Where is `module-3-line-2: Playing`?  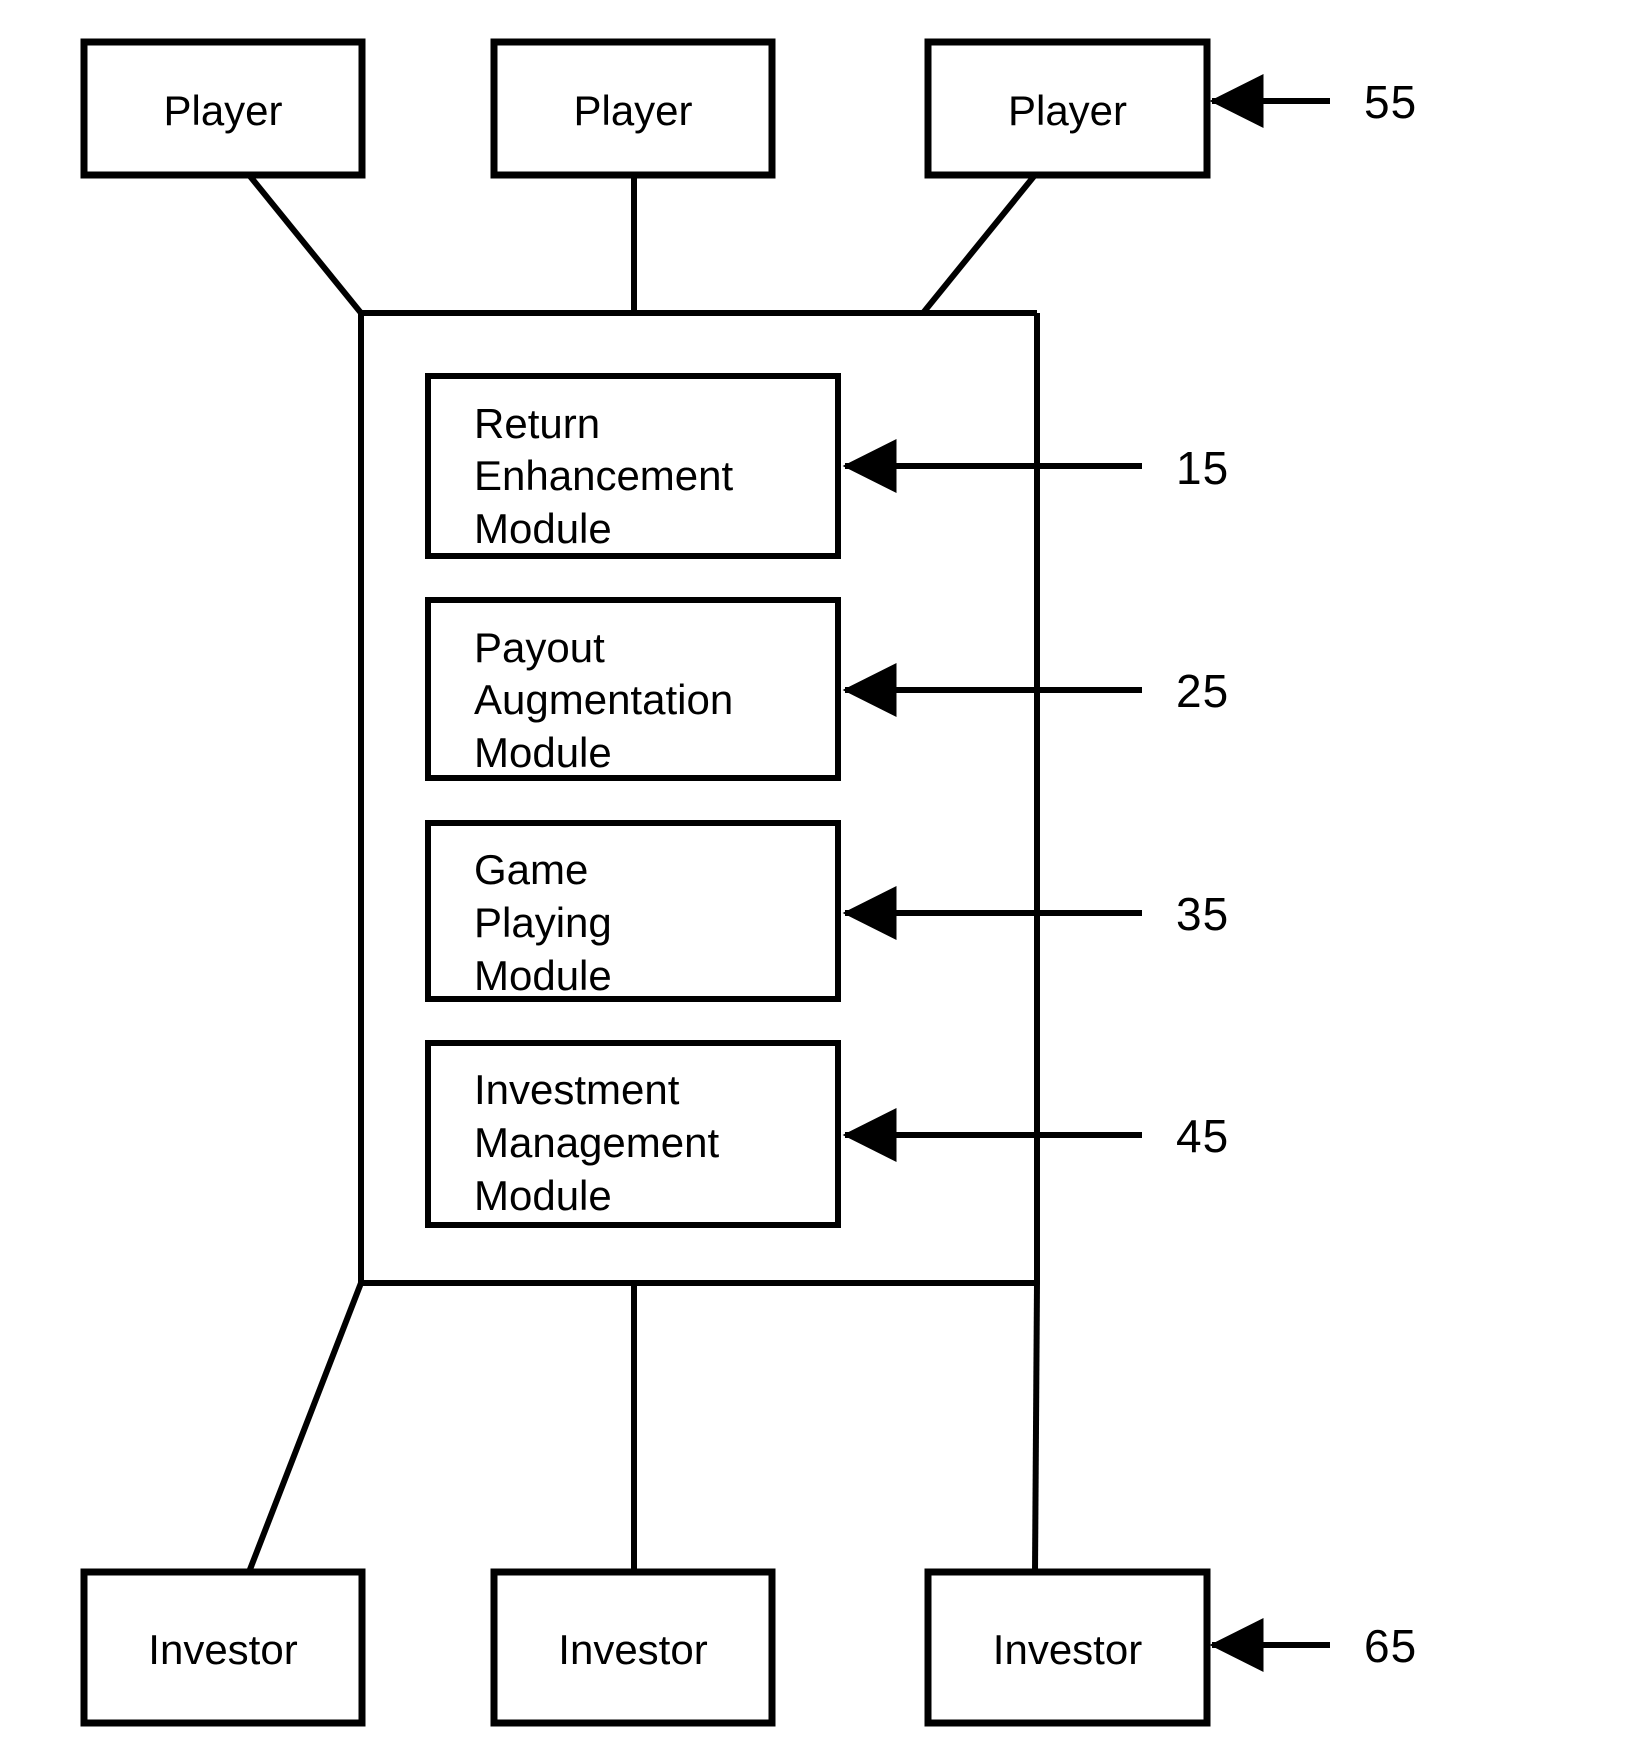 module-3-line-2: Playing is located at coordinates (543, 922).